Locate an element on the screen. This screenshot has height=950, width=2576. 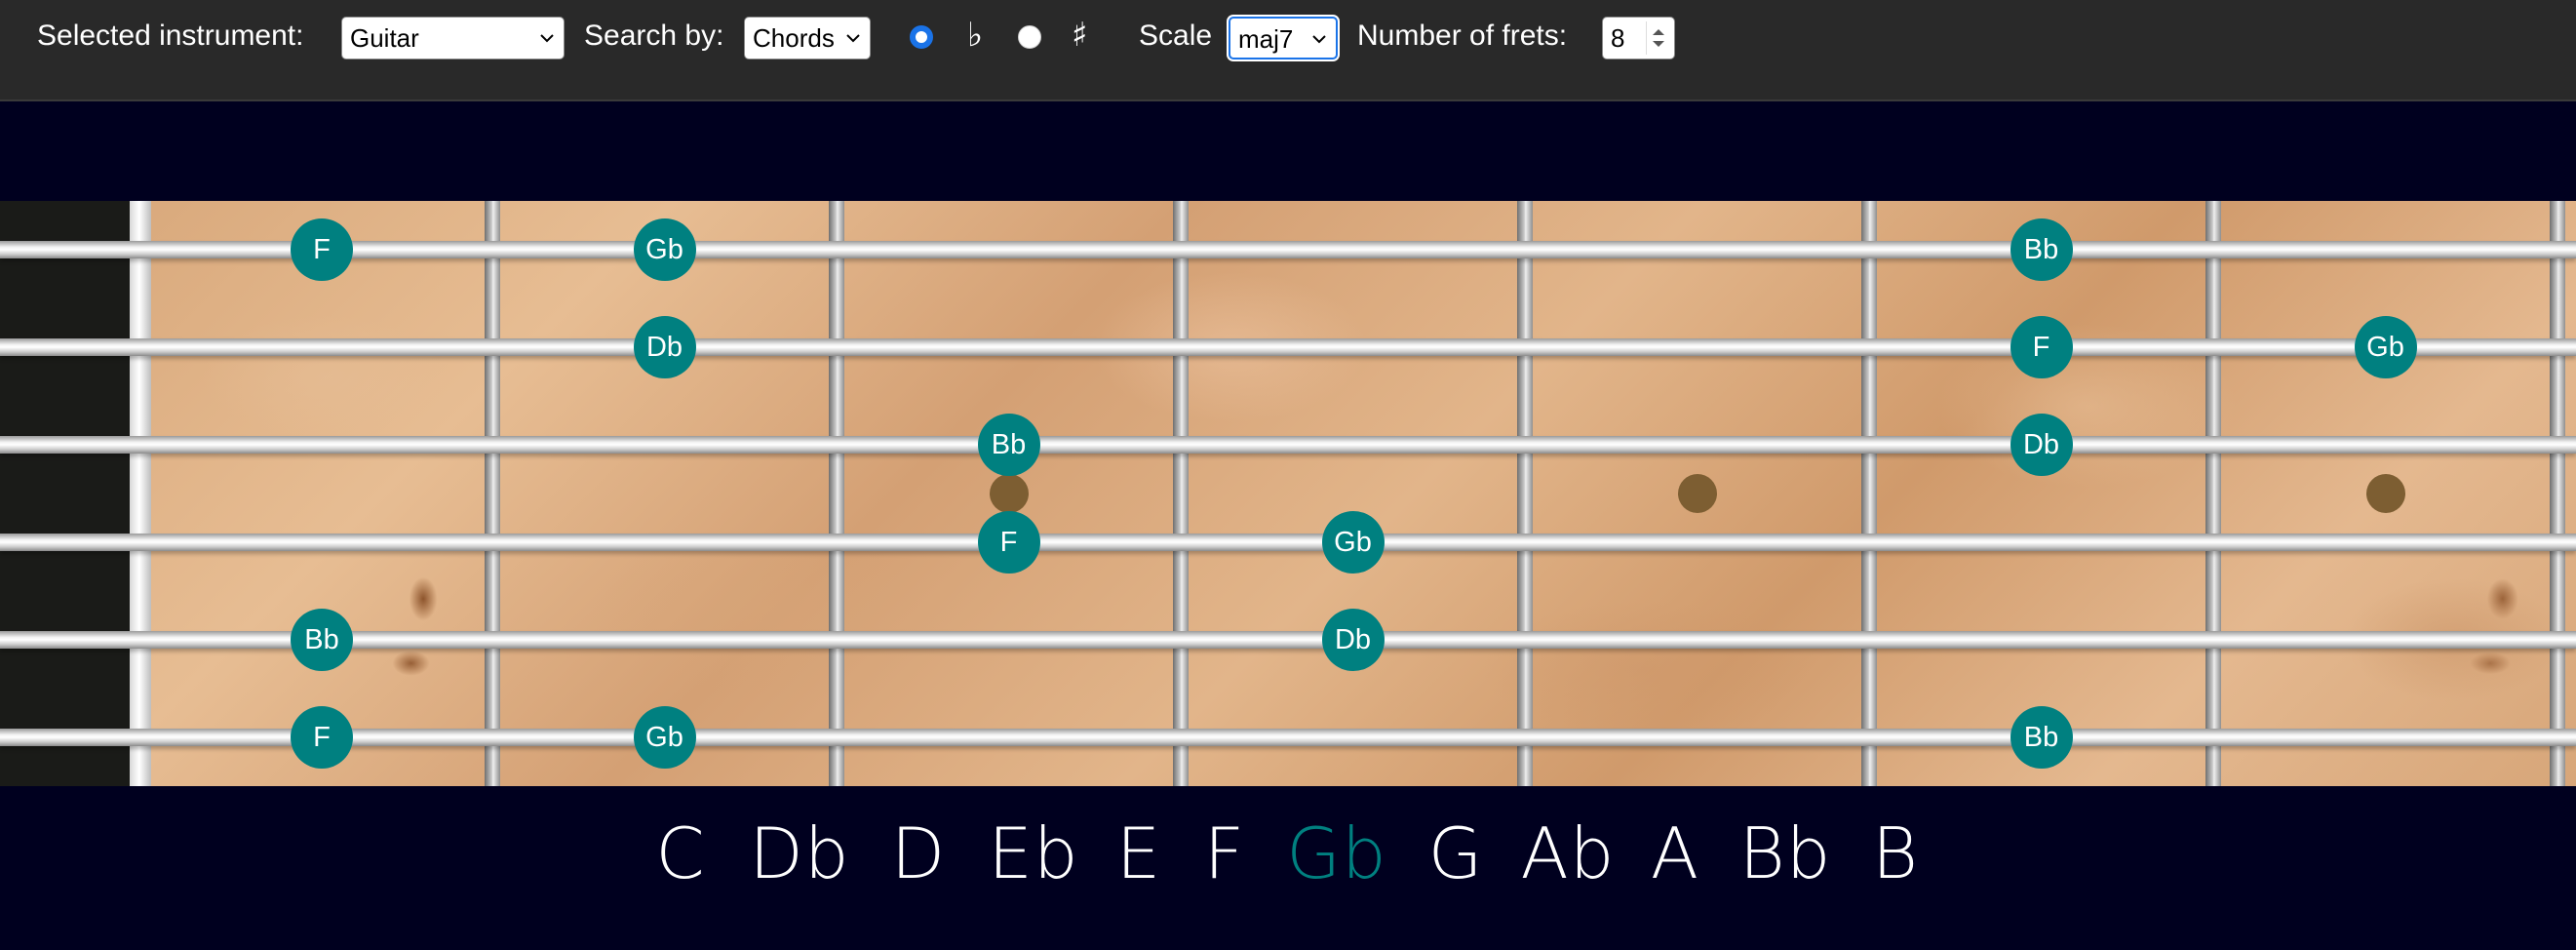
key-a: A is located at coordinates (1675, 853).